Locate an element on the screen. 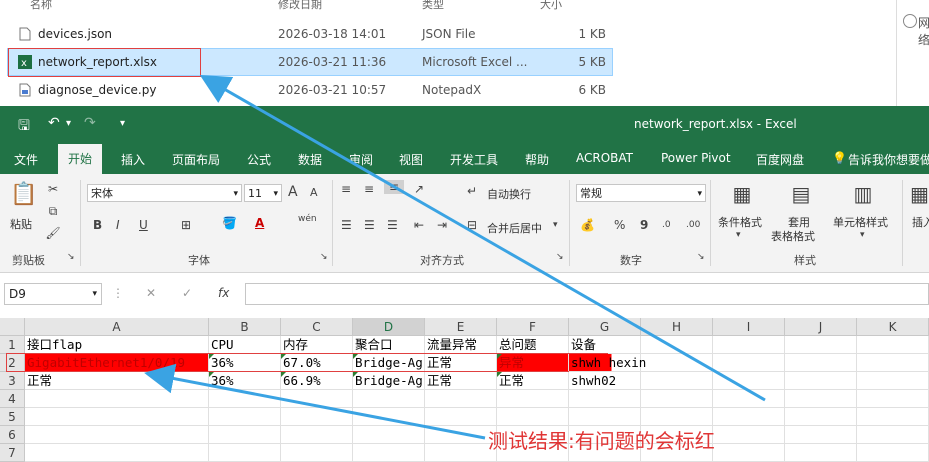 The image size is (929, 462). cell-value: shwh hexin is located at coordinates (609, 362).